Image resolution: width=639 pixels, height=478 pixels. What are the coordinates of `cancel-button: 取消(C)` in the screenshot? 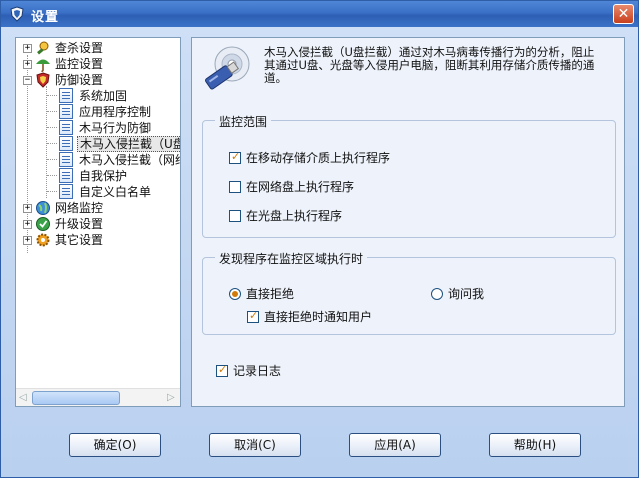 It's located at (255, 445).